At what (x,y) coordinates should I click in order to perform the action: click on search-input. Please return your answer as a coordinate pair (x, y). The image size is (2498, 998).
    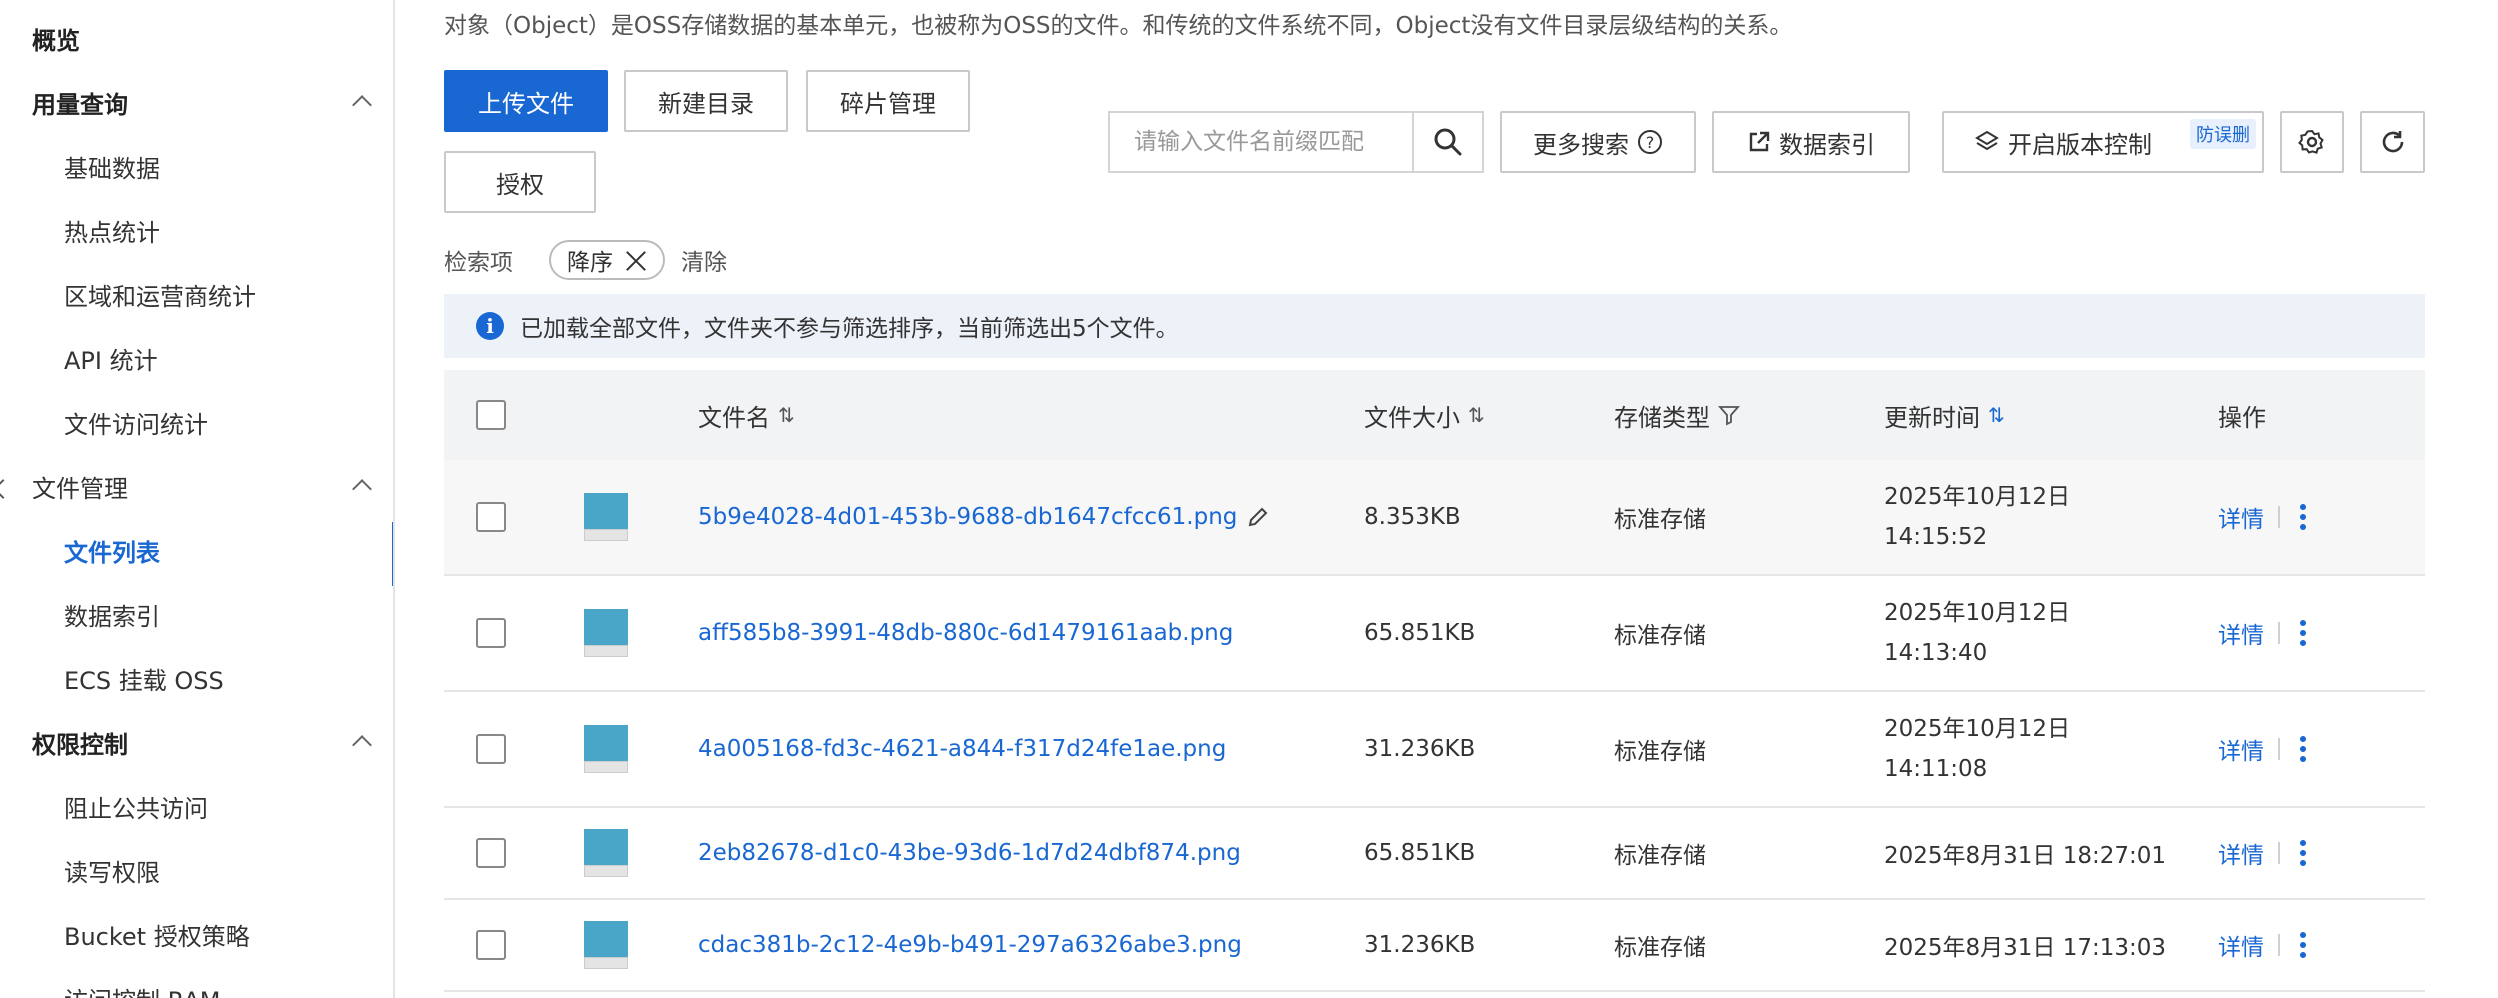
    Looking at the image, I should click on (1261, 142).